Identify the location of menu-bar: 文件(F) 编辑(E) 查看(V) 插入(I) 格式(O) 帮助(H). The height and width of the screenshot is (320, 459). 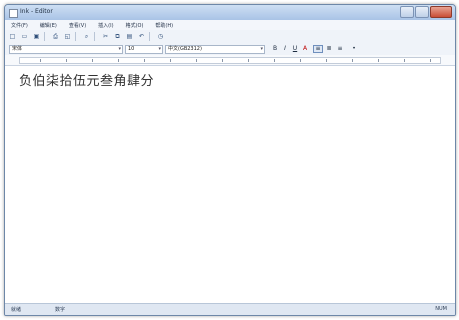
(230, 25).